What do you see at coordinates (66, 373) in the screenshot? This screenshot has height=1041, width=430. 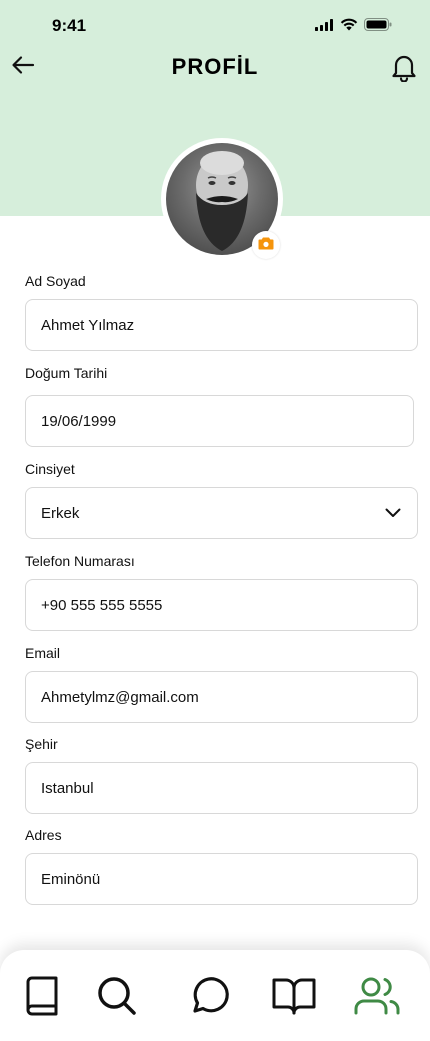 I see `birth-date-label: Doğum Tarihi` at bounding box center [66, 373].